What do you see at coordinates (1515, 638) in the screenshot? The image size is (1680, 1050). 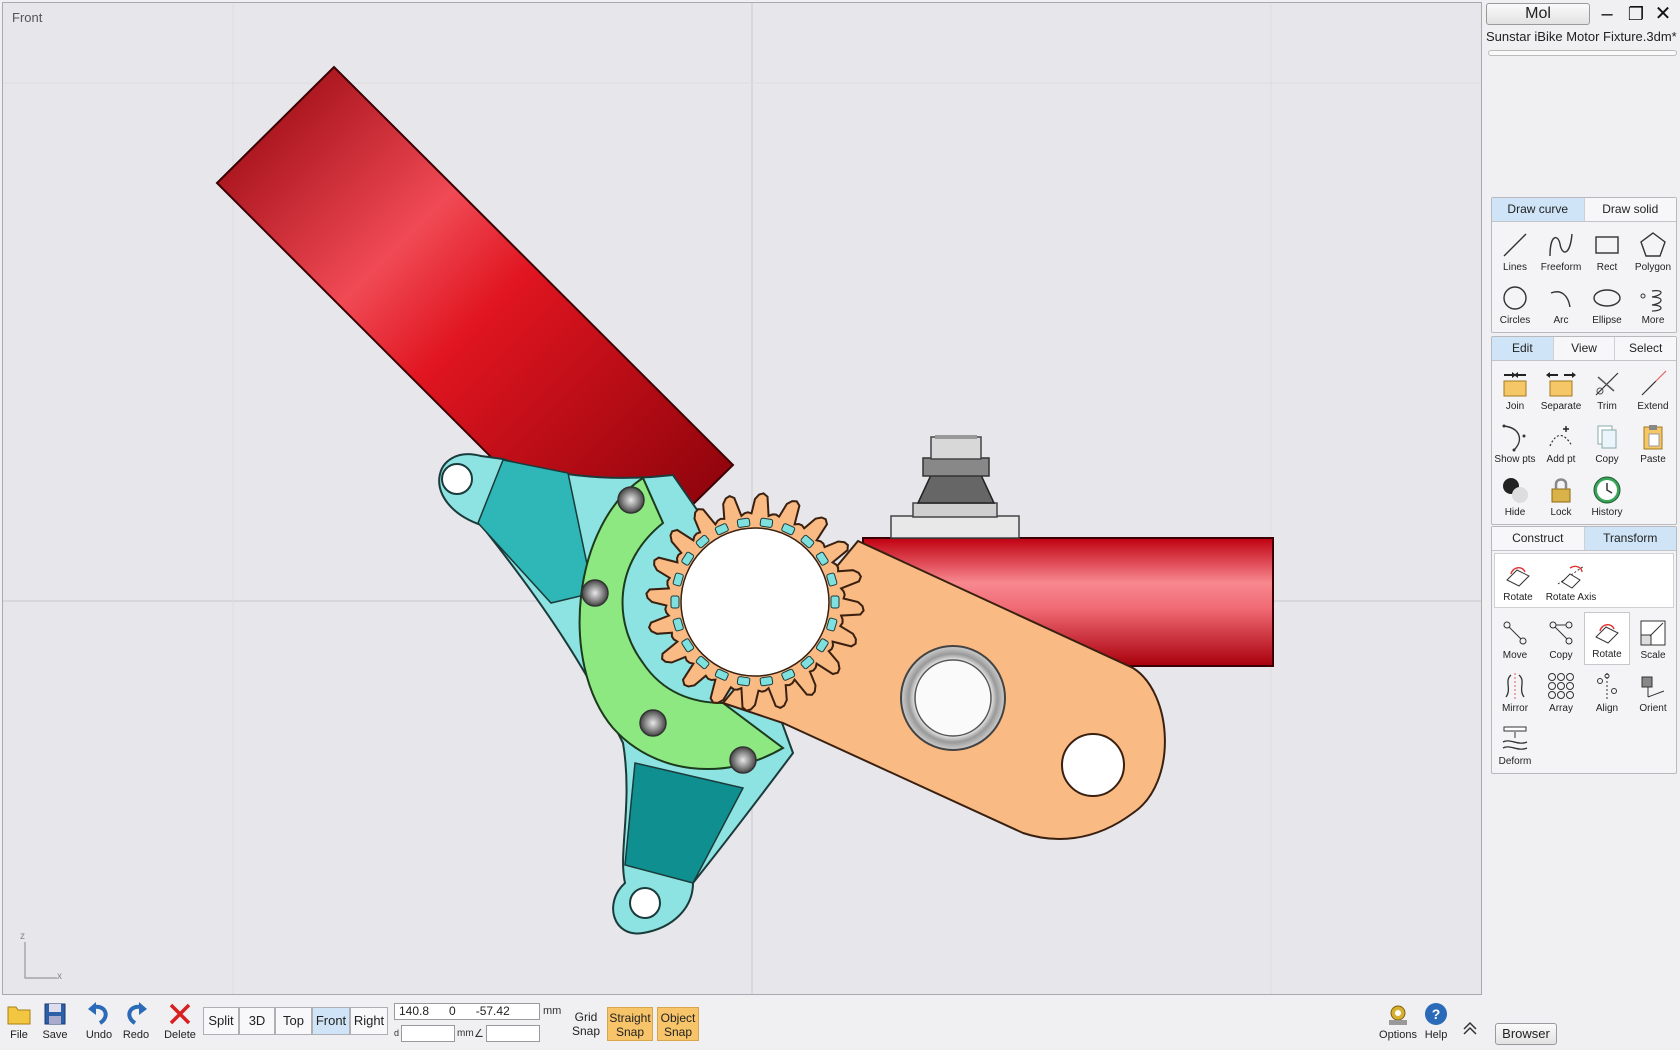 I see `move-tool: Move` at bounding box center [1515, 638].